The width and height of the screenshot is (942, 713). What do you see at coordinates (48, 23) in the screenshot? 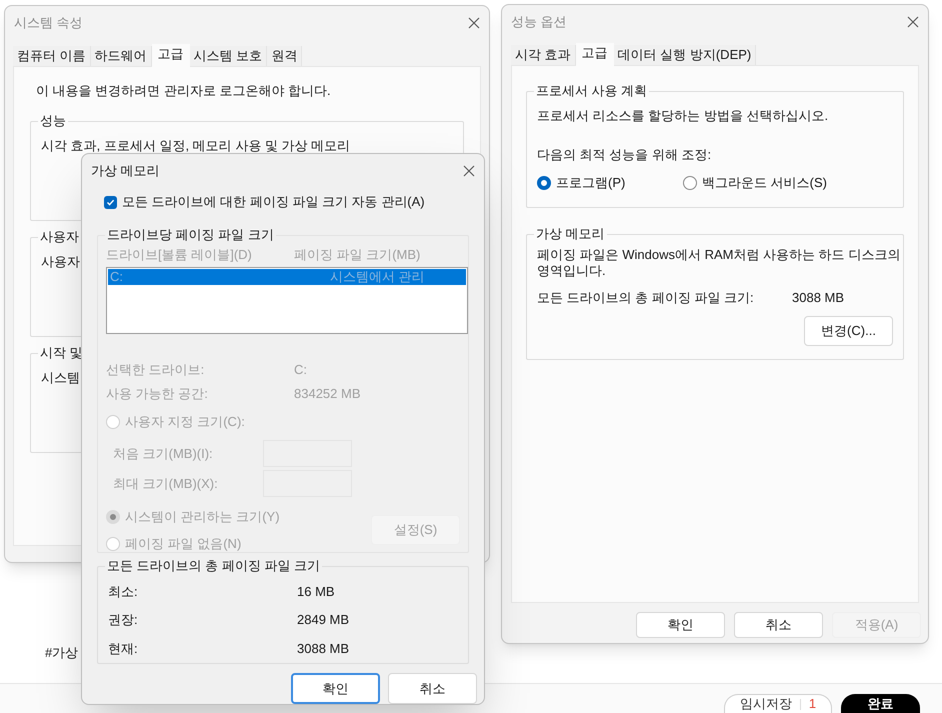
I see `window-title: 시스템 속성` at bounding box center [48, 23].